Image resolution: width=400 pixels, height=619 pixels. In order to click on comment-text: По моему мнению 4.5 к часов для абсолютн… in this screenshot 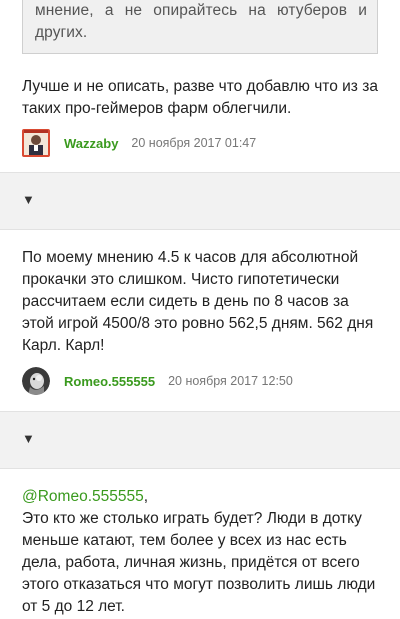, I will do `click(198, 301)`.